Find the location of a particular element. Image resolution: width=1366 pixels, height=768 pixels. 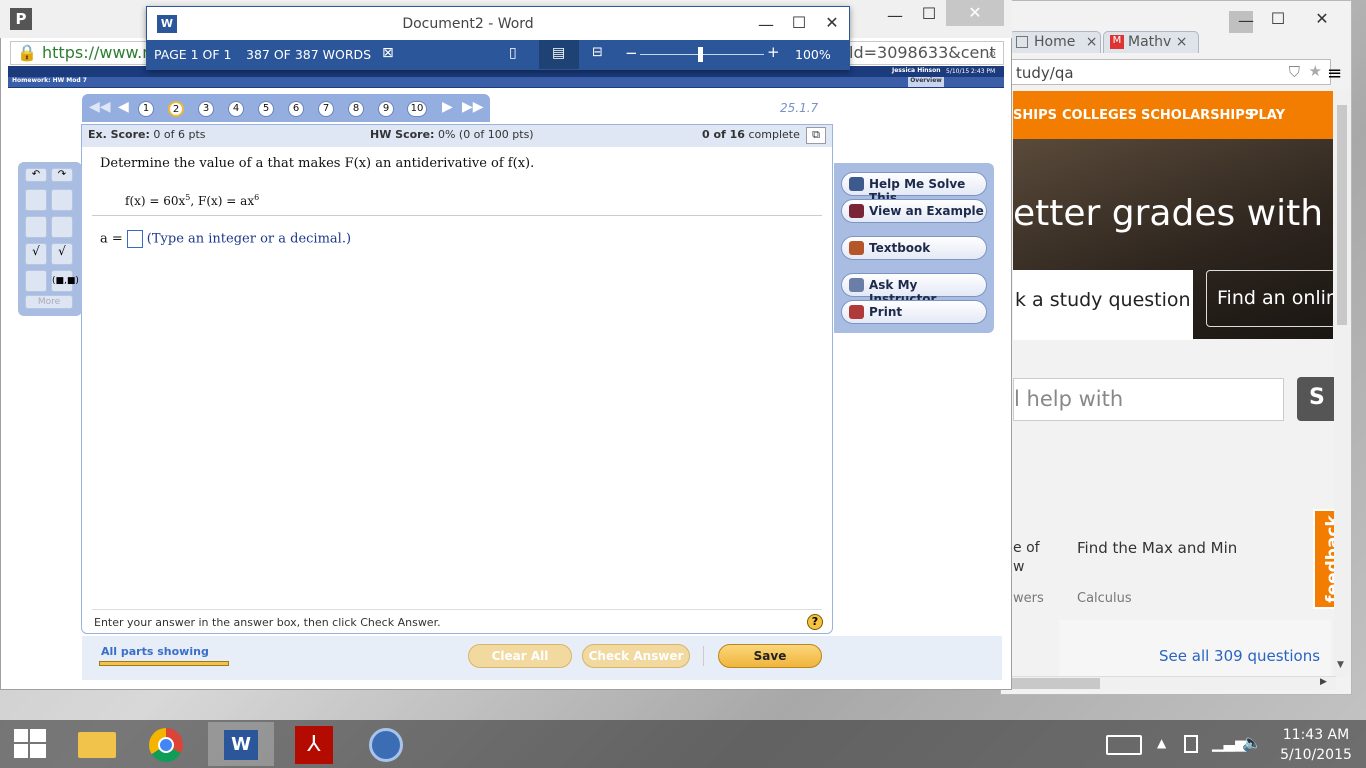

user-name: Jessica Hinson is located at coordinates (916, 70).